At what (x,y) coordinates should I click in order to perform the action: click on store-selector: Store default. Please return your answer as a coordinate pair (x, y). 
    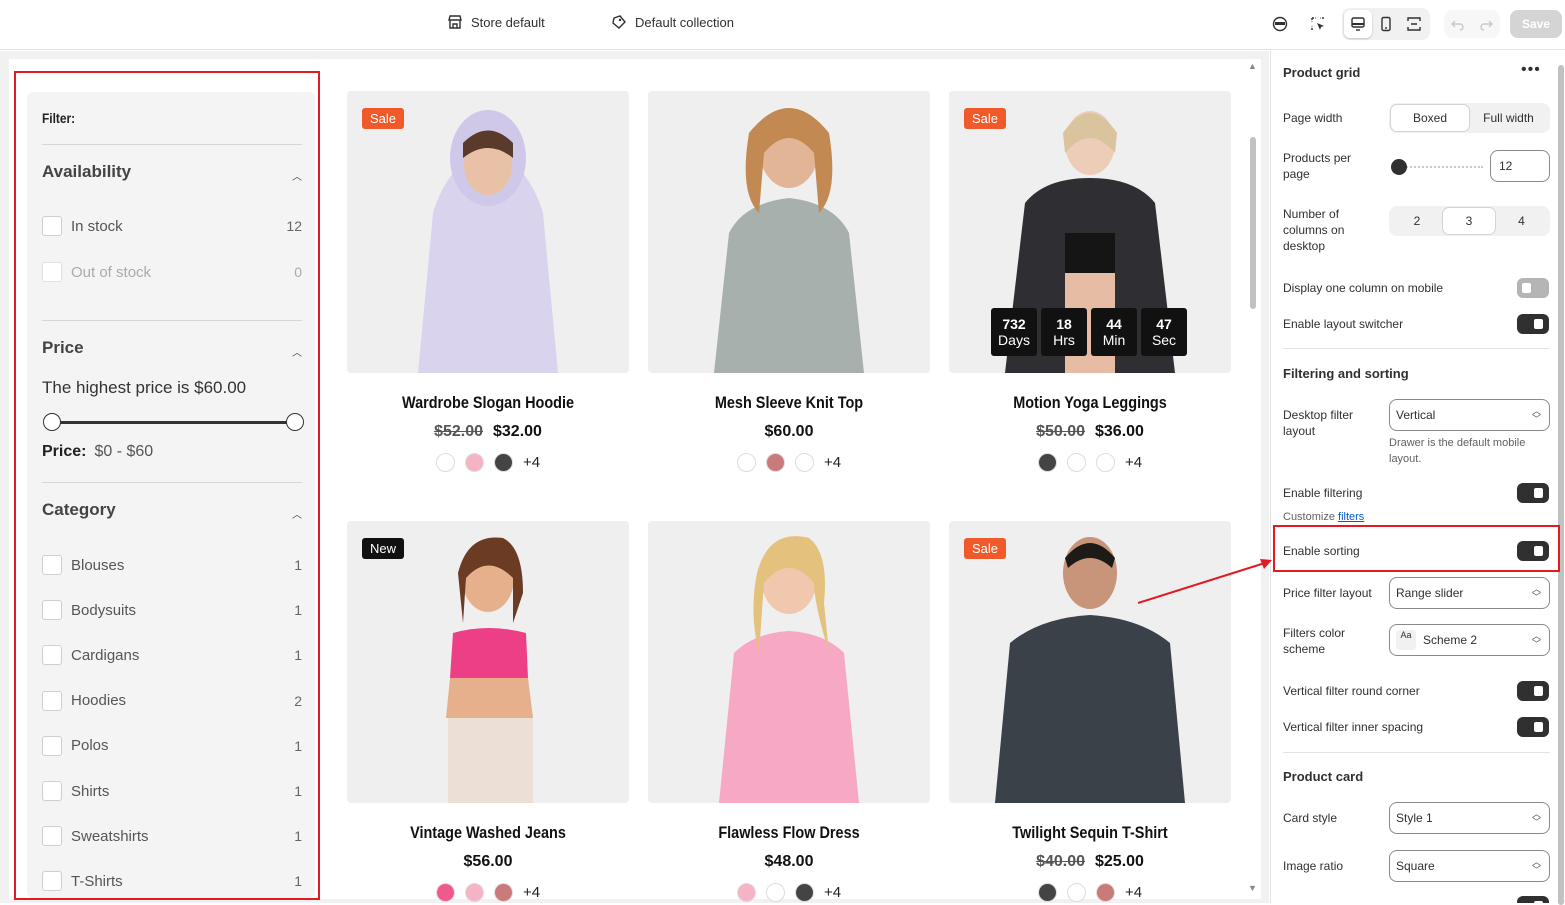
    Looking at the image, I should click on (496, 22).